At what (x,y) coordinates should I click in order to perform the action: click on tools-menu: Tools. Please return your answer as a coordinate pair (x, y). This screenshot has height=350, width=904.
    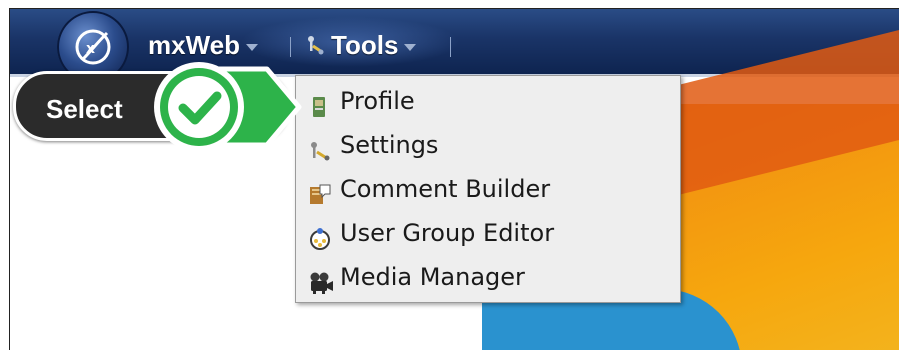
    Looking at the image, I should click on (361, 45).